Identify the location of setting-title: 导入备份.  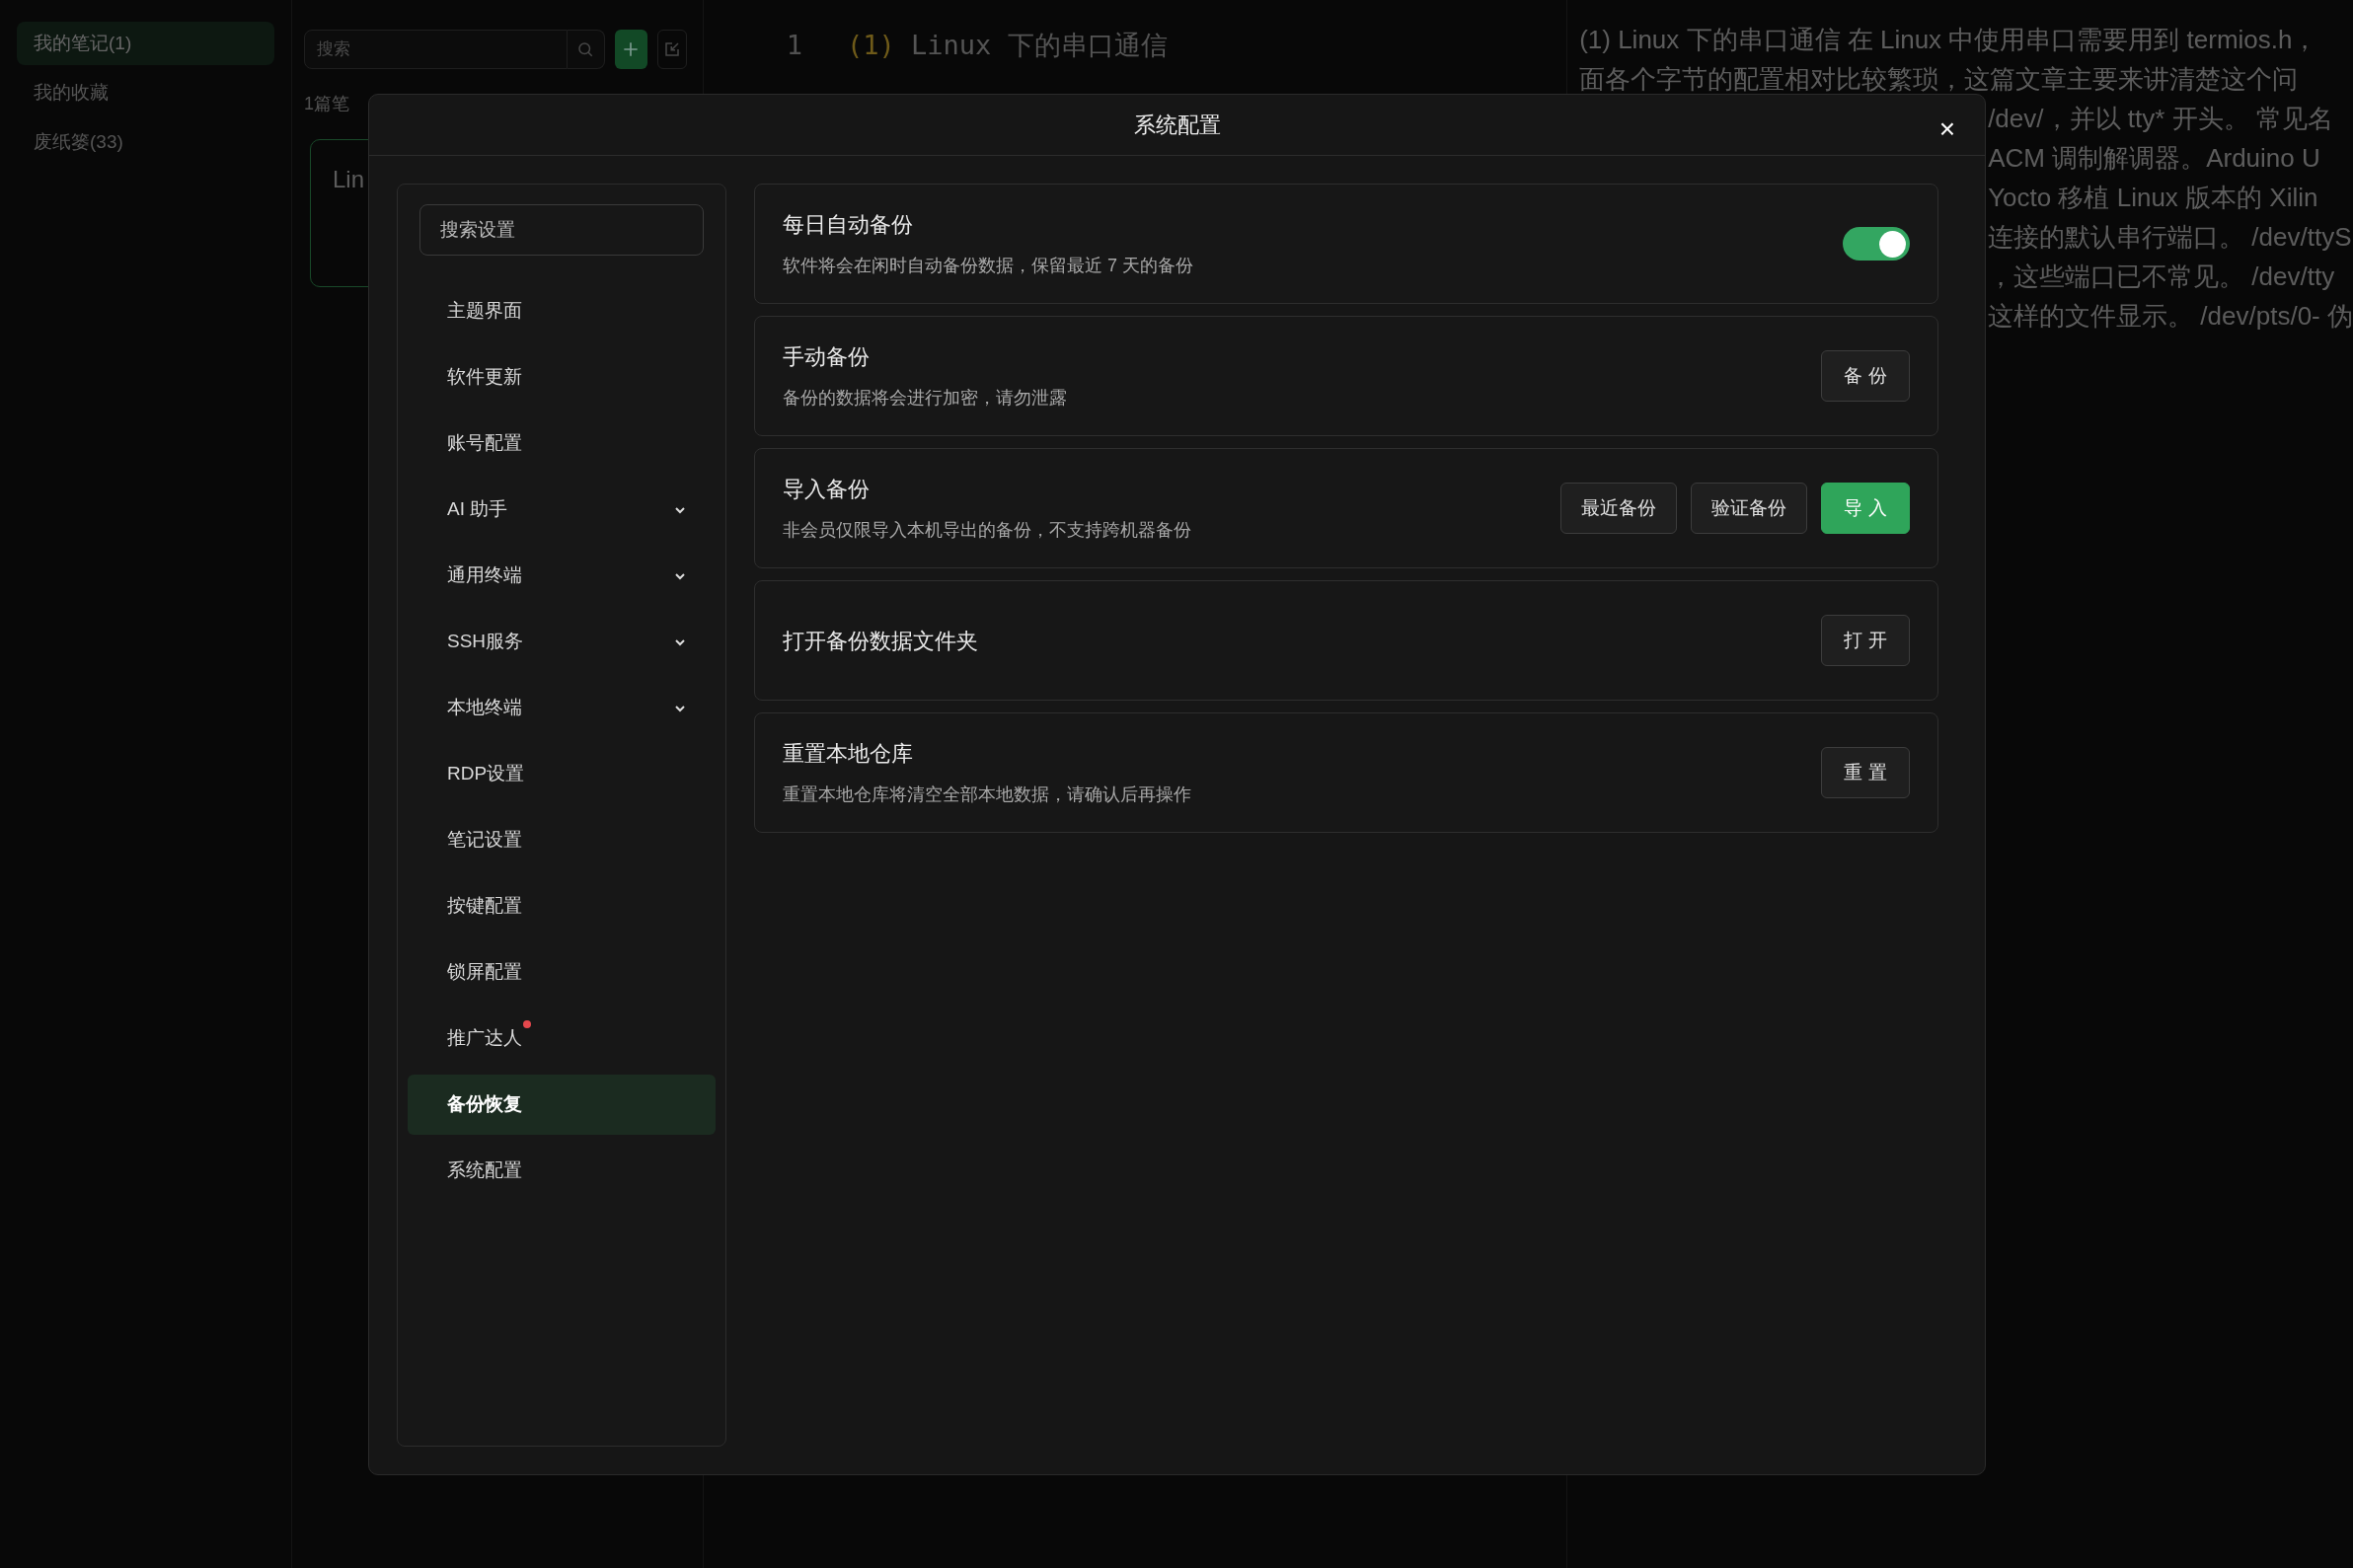
(827, 490).